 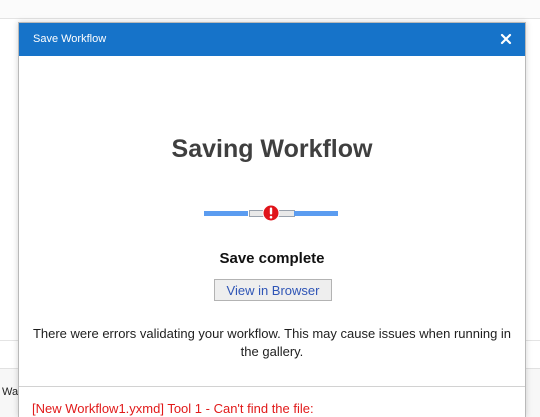 I want to click on close-icon, so click(x=506, y=39).